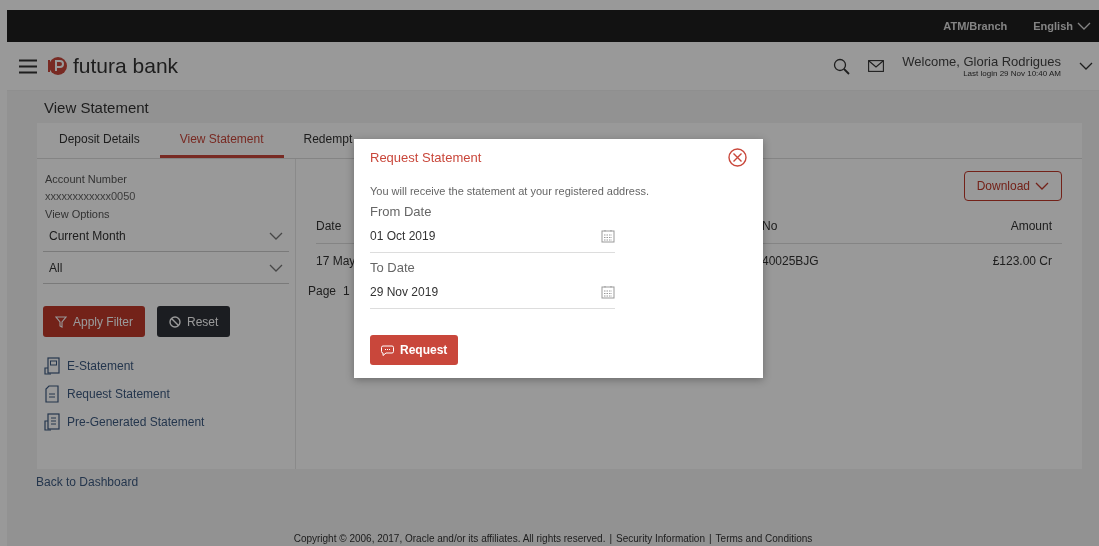 Image resolution: width=1099 pixels, height=546 pixels. I want to click on filter-icon, so click(61, 321).